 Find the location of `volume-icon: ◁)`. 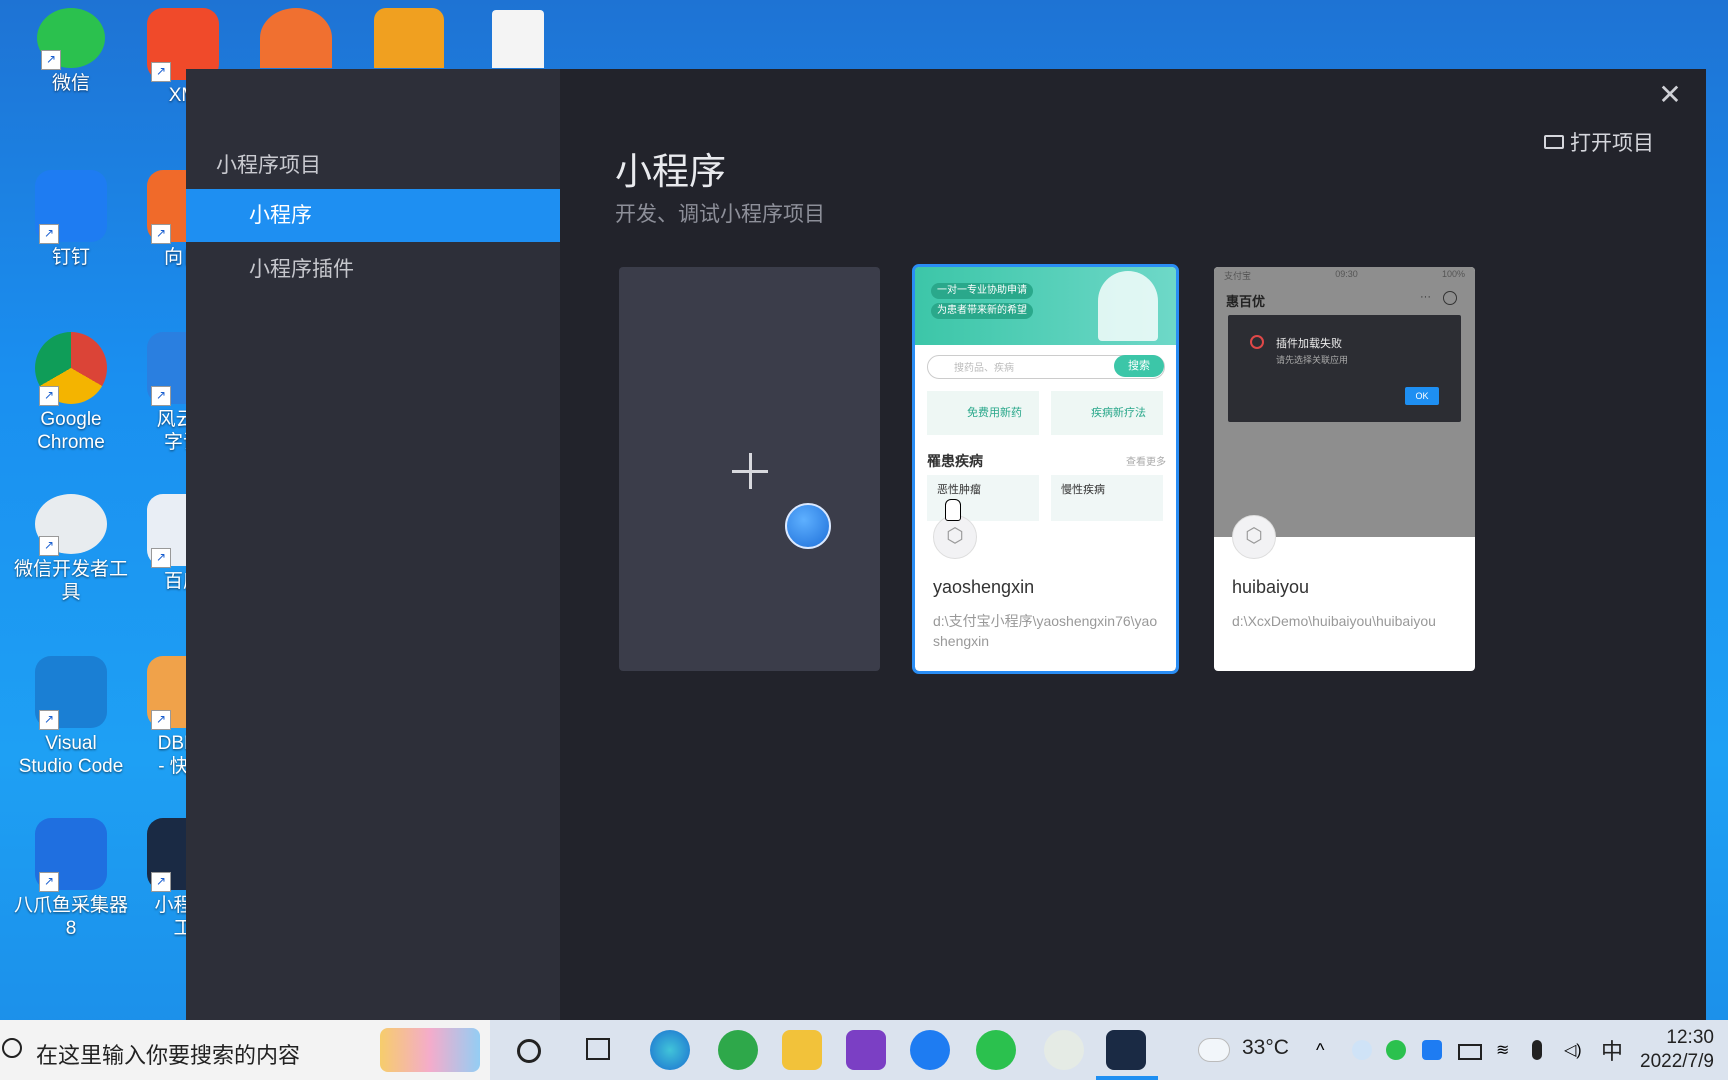

volume-icon: ◁) is located at coordinates (1574, 1050).